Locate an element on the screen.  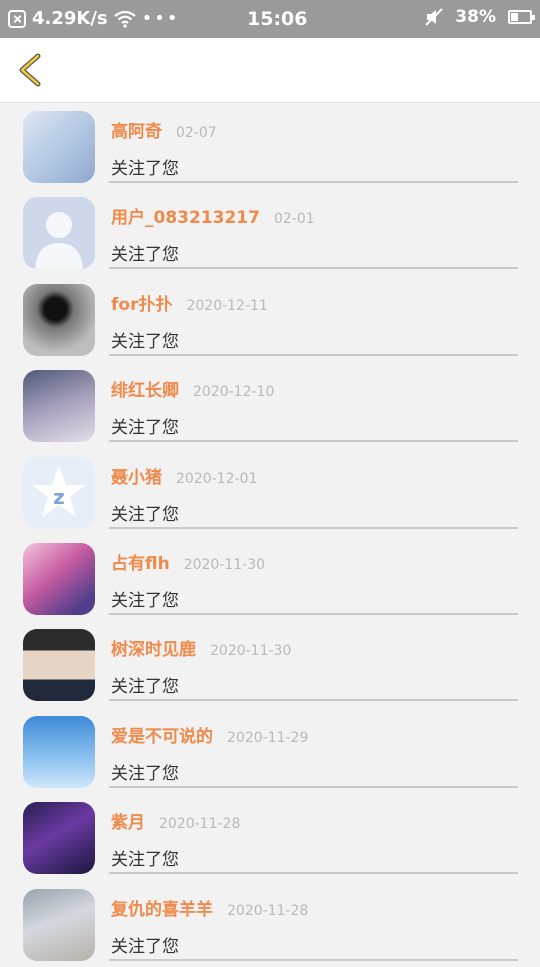
list-item: for扑扑 2020-12-11 关注了您 is located at coordinates (270, 319).